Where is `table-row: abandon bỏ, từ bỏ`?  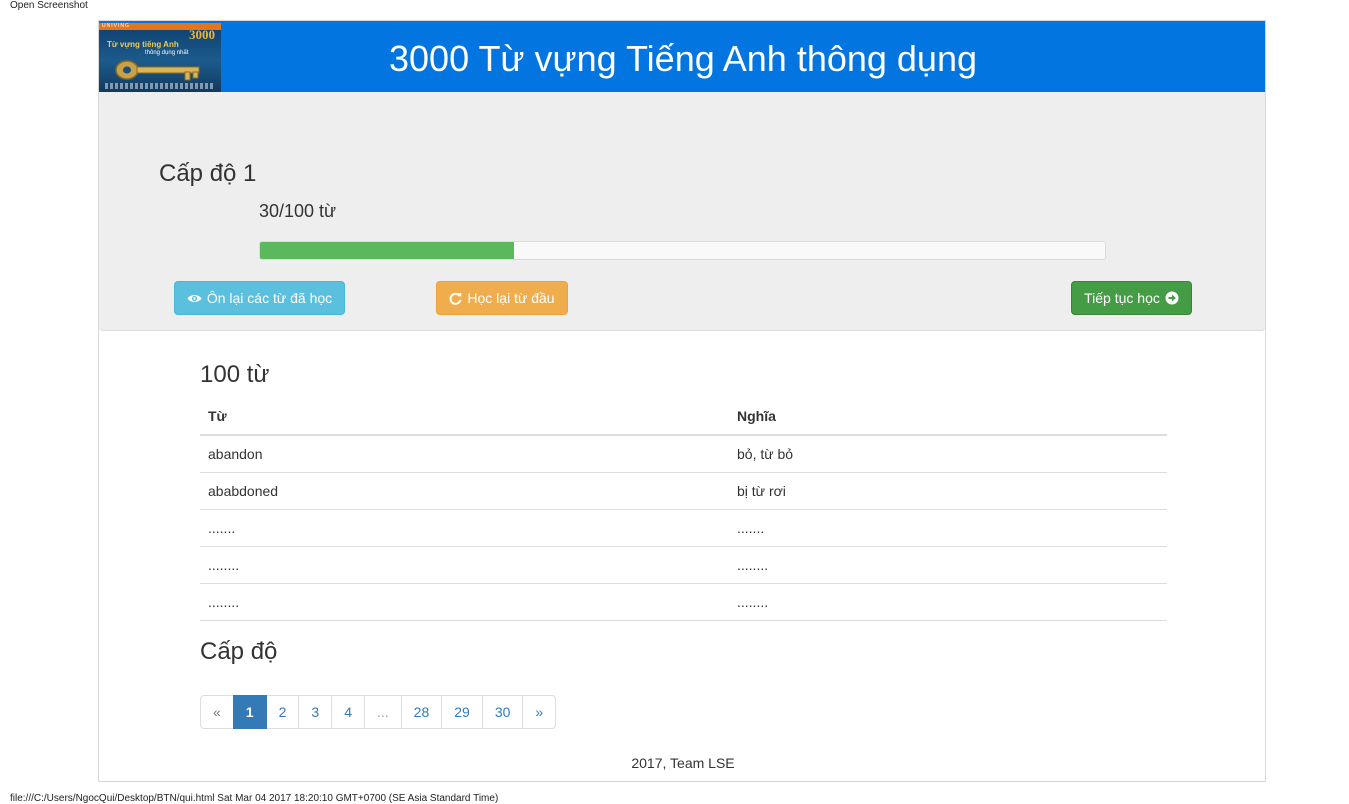
table-row: abandon bỏ, từ bỏ is located at coordinates (683, 454).